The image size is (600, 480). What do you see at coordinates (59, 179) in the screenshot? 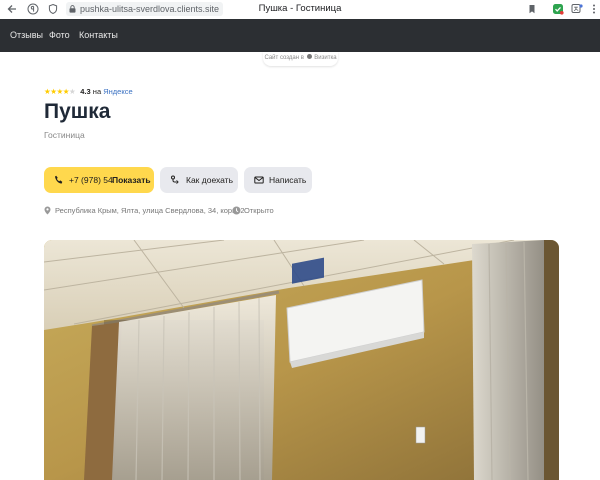
I see `phone-icon` at bounding box center [59, 179].